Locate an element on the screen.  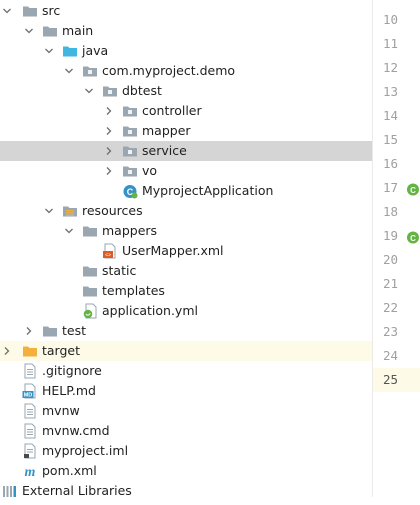
tree-row-label: mappers is located at coordinates (130, 230).